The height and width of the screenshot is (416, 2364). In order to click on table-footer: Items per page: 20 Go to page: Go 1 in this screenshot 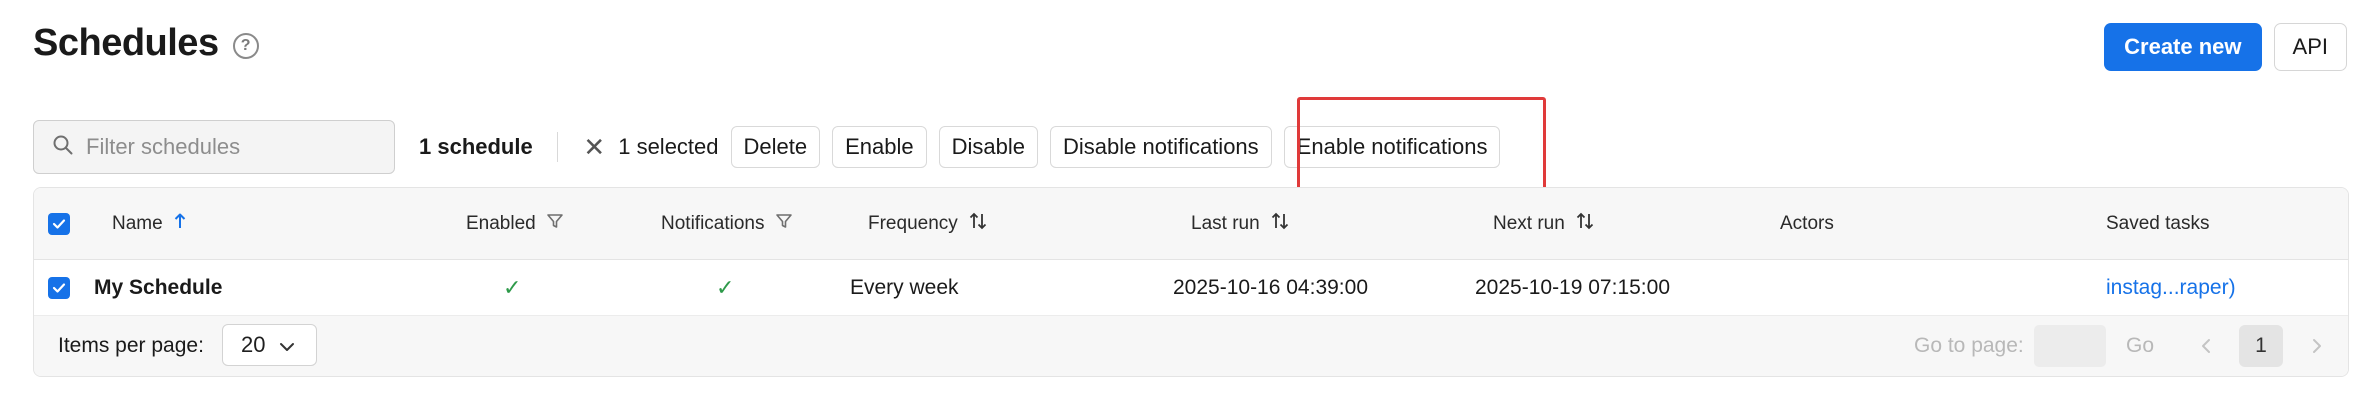, I will do `click(1191, 346)`.